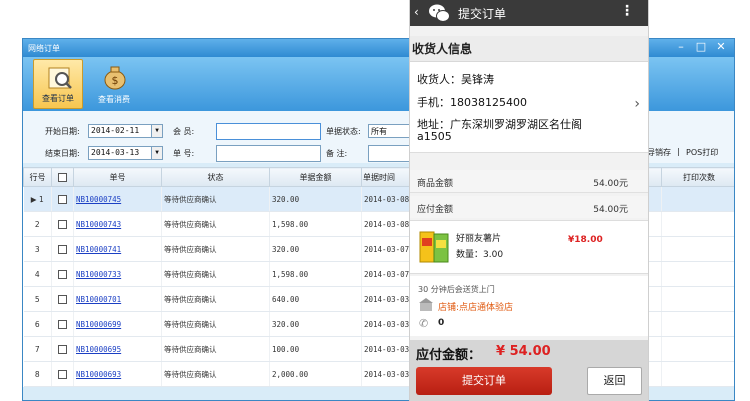 This screenshot has width=750, height=401. What do you see at coordinates (701, 47) in the screenshot?
I see `maximize-icon: □` at bounding box center [701, 47].